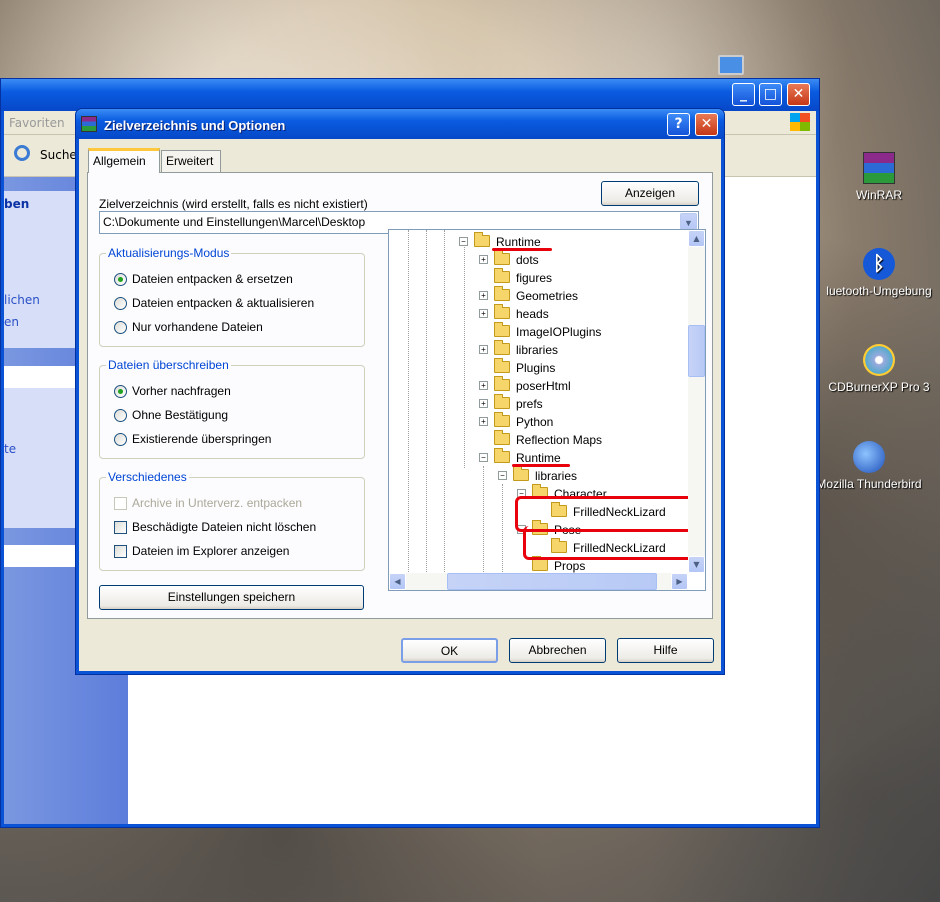 The width and height of the screenshot is (940, 902). I want to click on checkbox-label: Archive in Unterverz. entpacken, so click(217, 503).